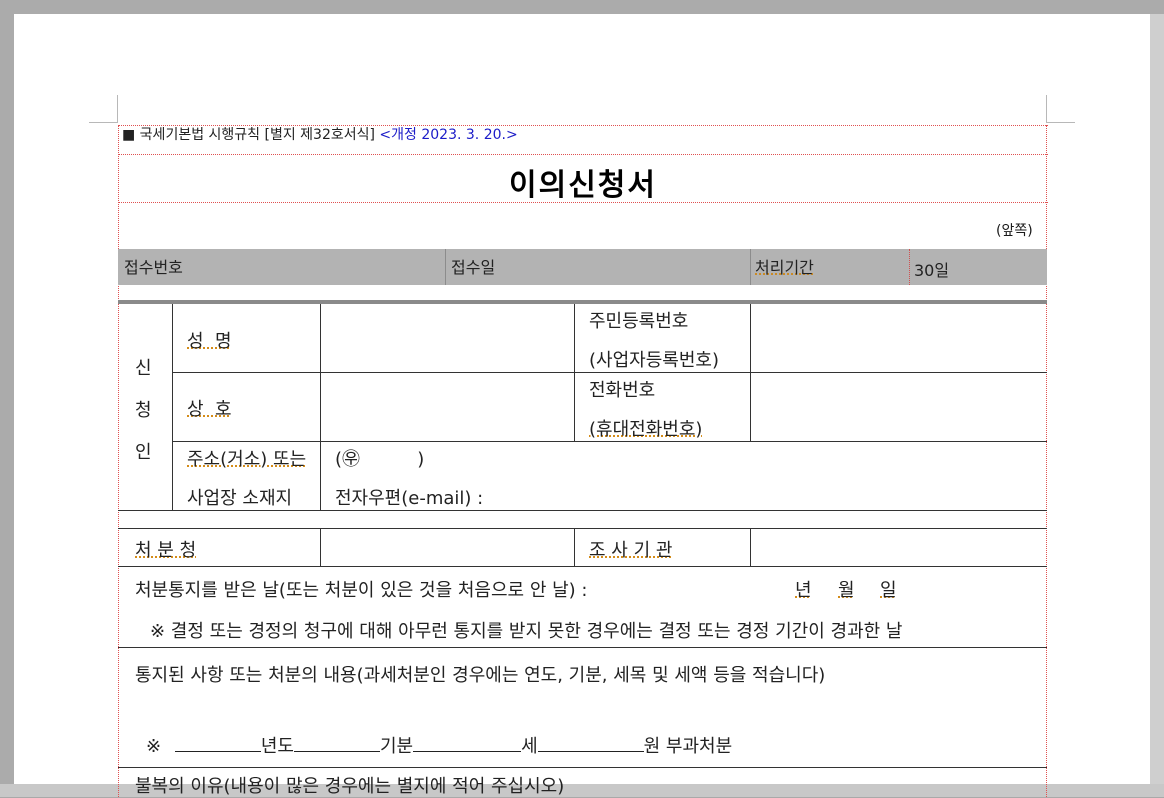 Image resolution: width=1164 pixels, height=798 pixels. What do you see at coordinates (654, 360) in the screenshot?
I see `business-number-label: (사업자등록번호)` at bounding box center [654, 360].